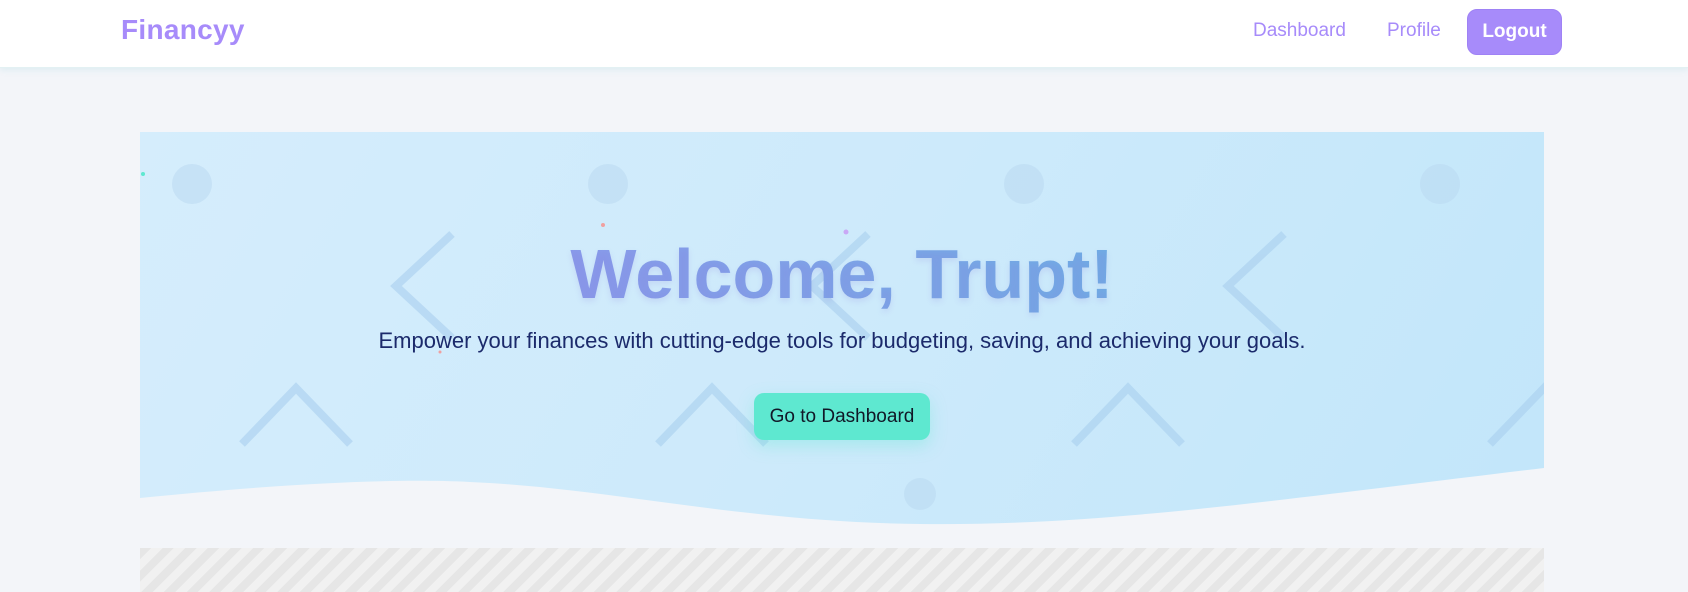 This screenshot has width=1688, height=592. I want to click on logout-button: Logout, so click(1514, 32).